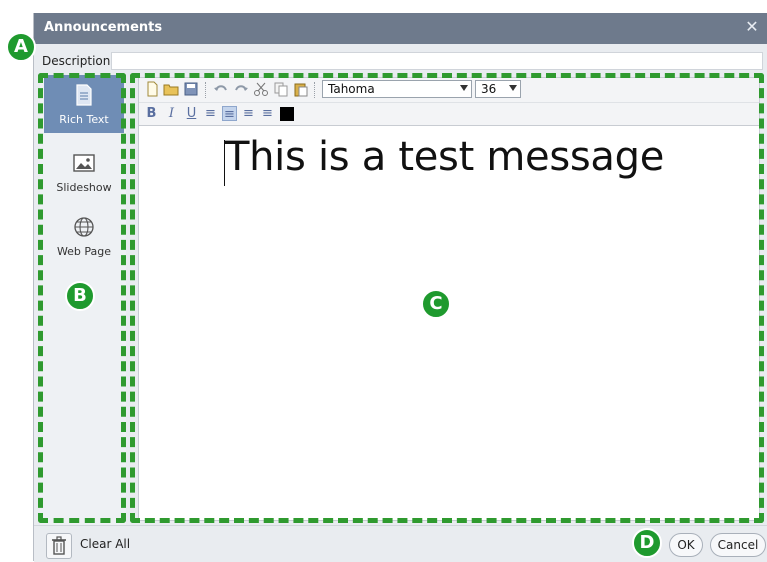  What do you see at coordinates (436, 304) in the screenshot?
I see `callout-badge-c: C` at bounding box center [436, 304].